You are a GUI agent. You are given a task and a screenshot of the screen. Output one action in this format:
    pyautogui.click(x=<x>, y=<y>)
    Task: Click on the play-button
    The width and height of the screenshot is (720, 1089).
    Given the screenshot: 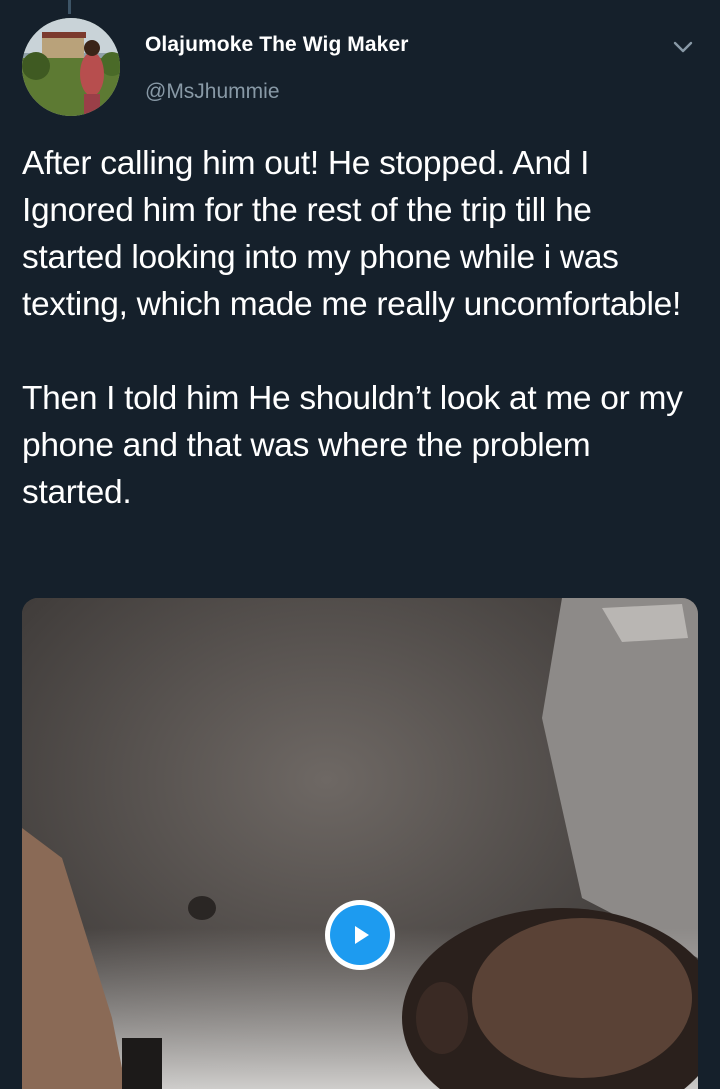 What is the action you would take?
    pyautogui.click(x=360, y=935)
    